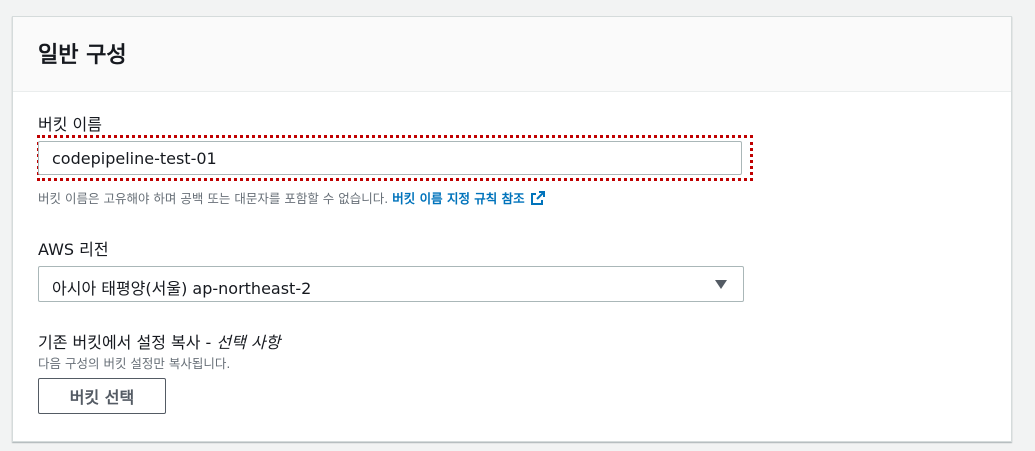 The height and width of the screenshot is (451, 1035). I want to click on bucket-name-hint-text: 버킷 이름은 고유해야 하며 공백 또는 대문자를 포함할 수 없습니다., so click(213, 198).